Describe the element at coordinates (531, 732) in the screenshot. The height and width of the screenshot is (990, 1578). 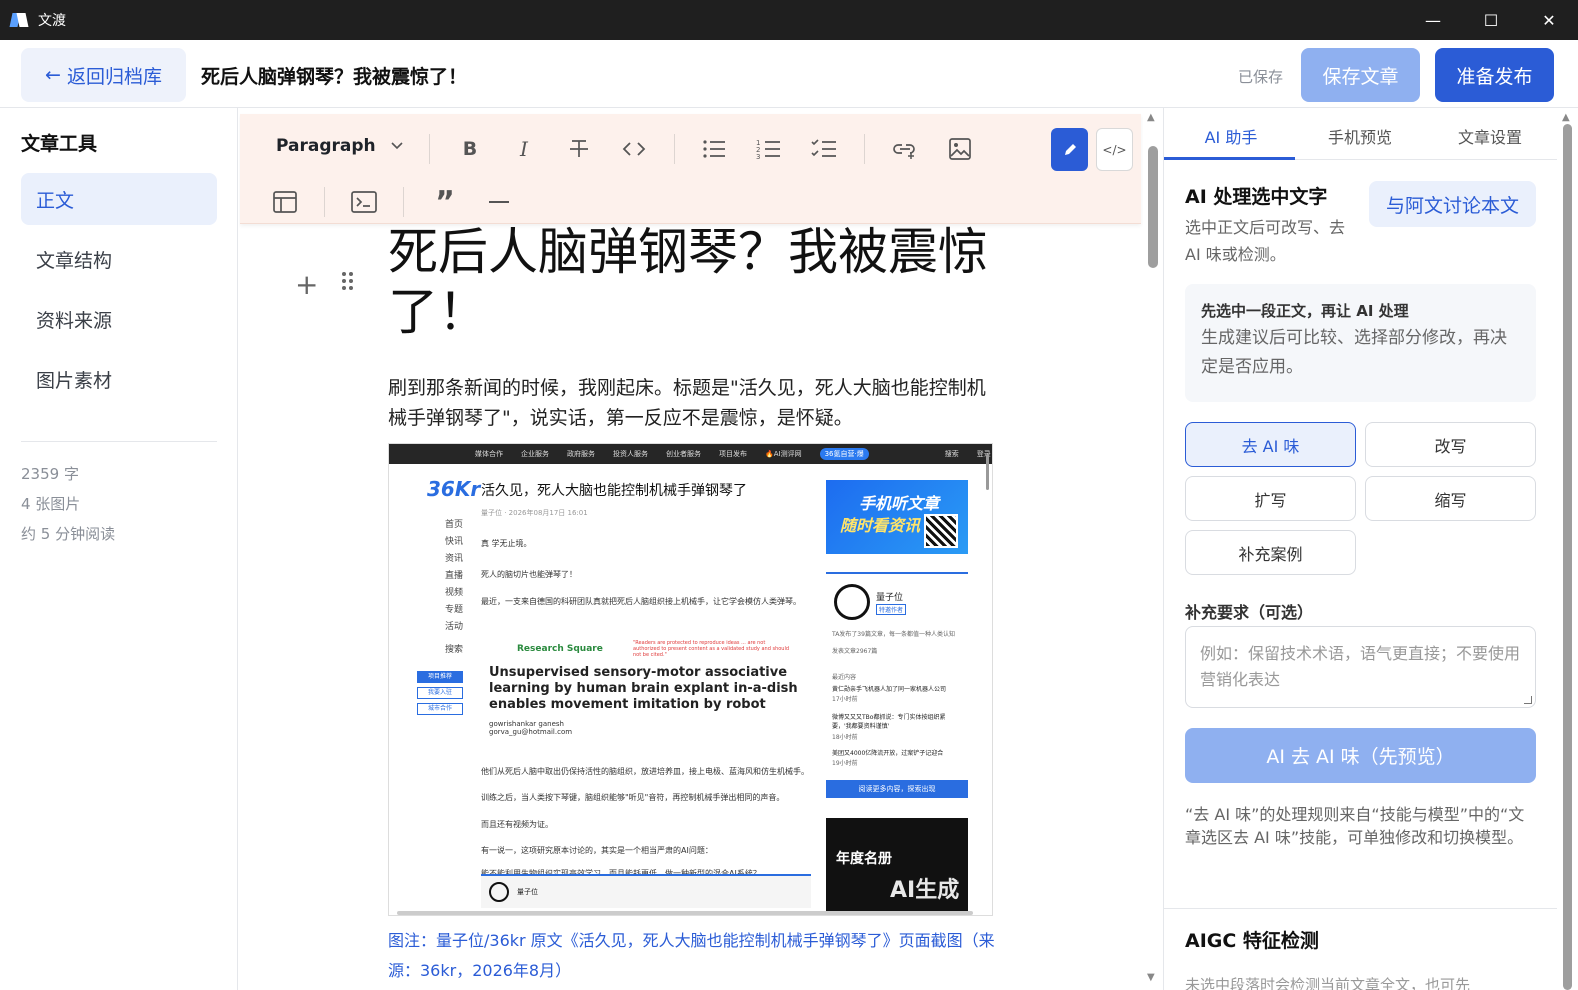
I see `shot-author-email: gorva_gu@hotmail.com` at that location.